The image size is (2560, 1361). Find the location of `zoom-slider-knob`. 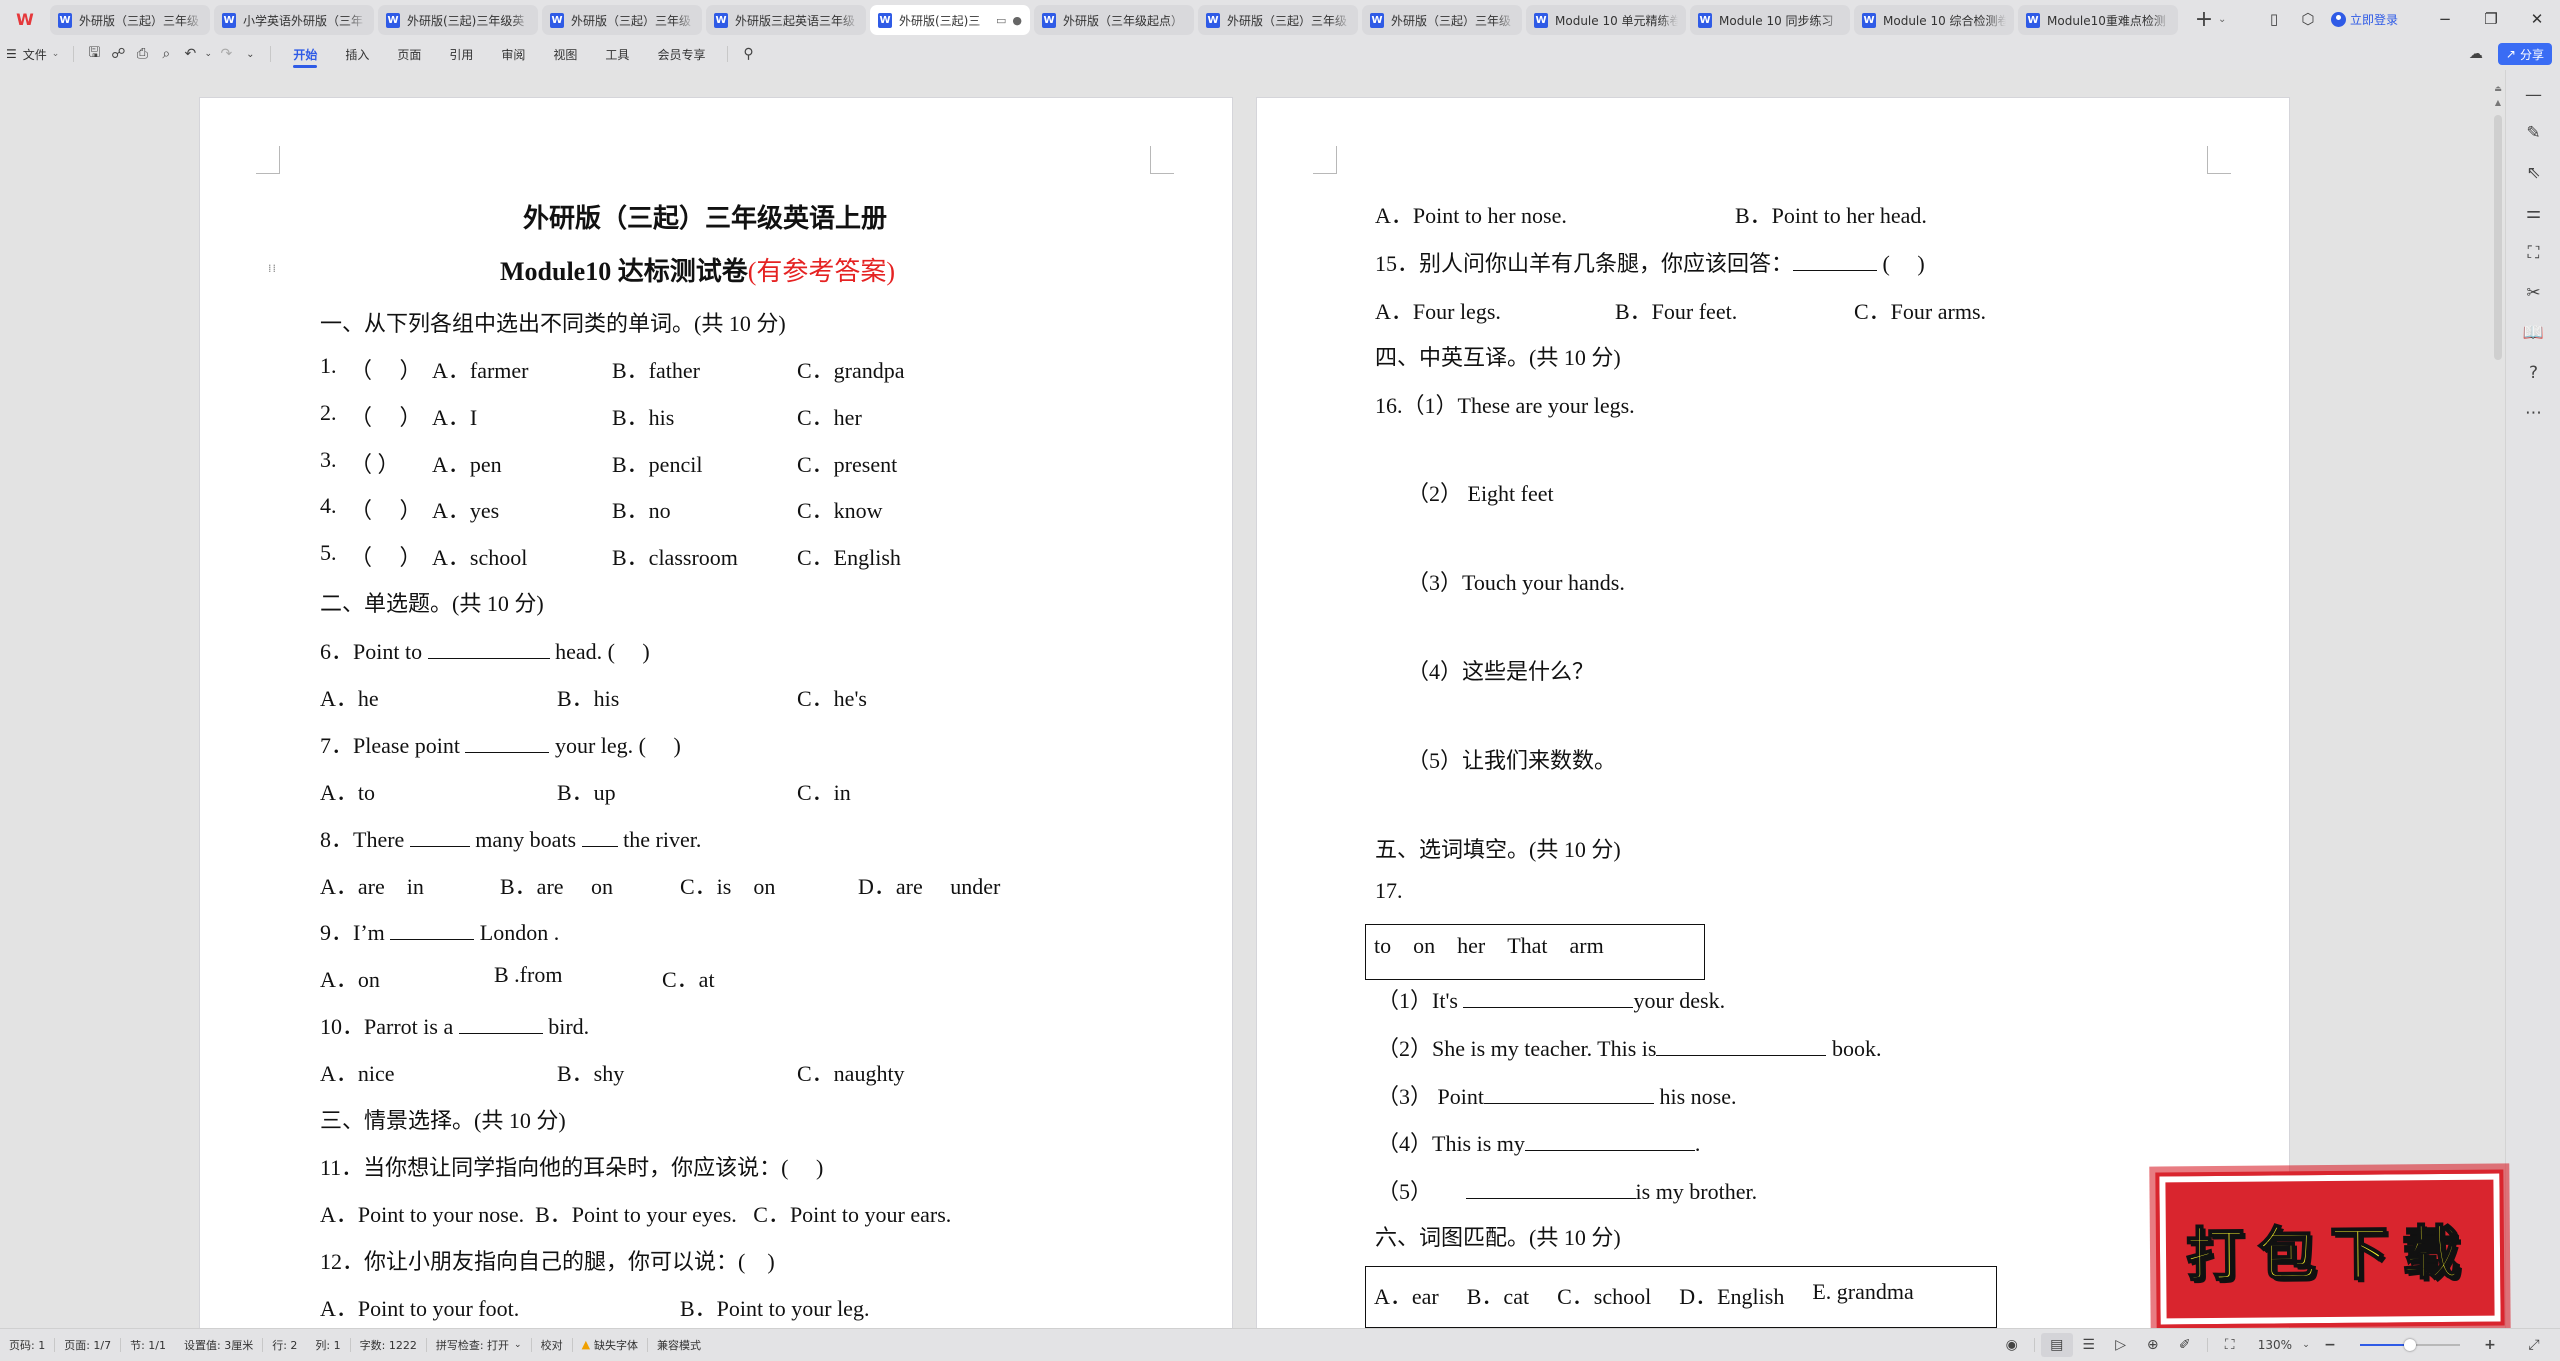

zoom-slider-knob is located at coordinates (2410, 1345).